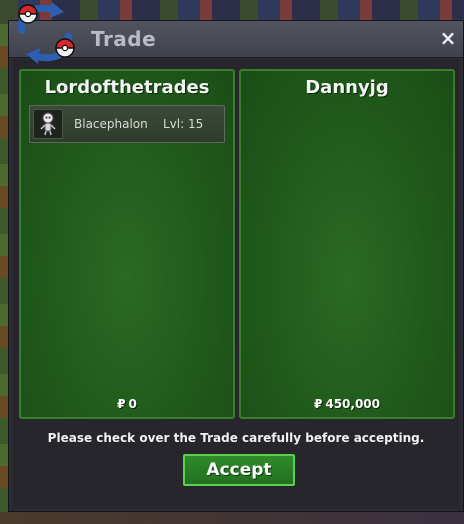  What do you see at coordinates (48, 124) in the screenshot?
I see `blacephalon-sprite-icon` at bounding box center [48, 124].